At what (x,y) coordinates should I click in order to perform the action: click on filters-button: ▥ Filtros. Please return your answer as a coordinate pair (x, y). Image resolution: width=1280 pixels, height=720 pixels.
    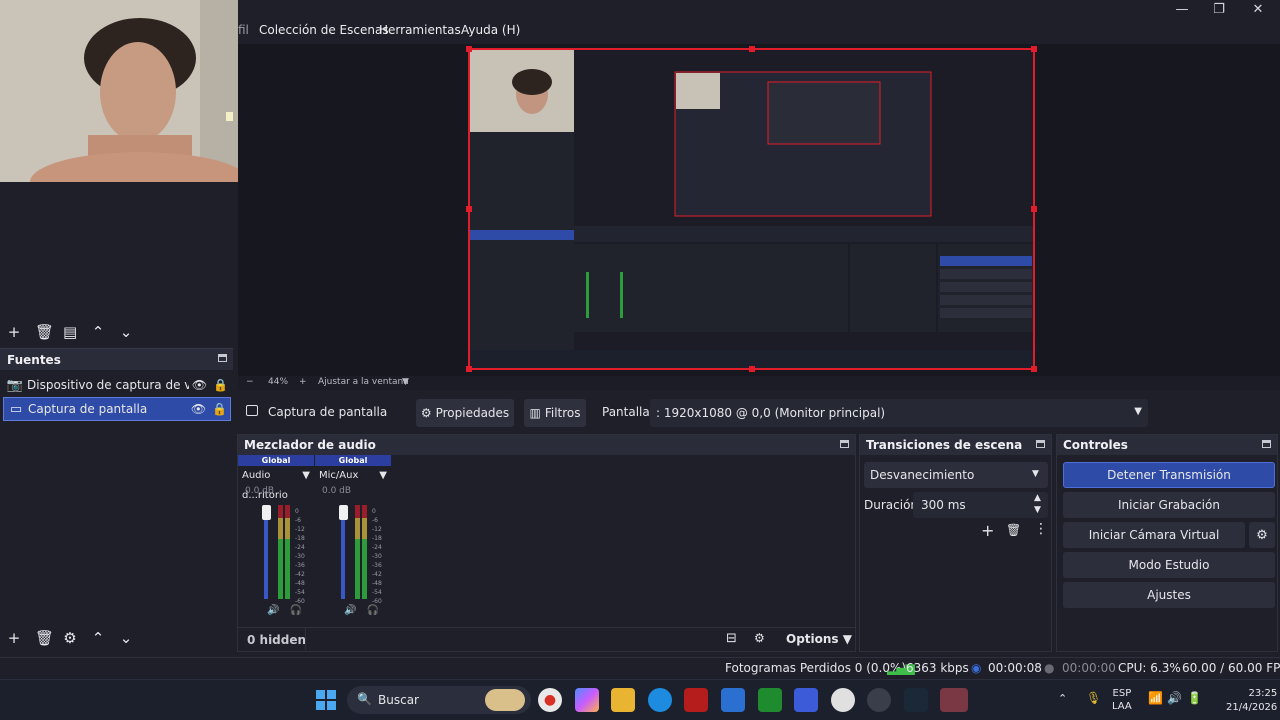
    Looking at the image, I should click on (555, 413).